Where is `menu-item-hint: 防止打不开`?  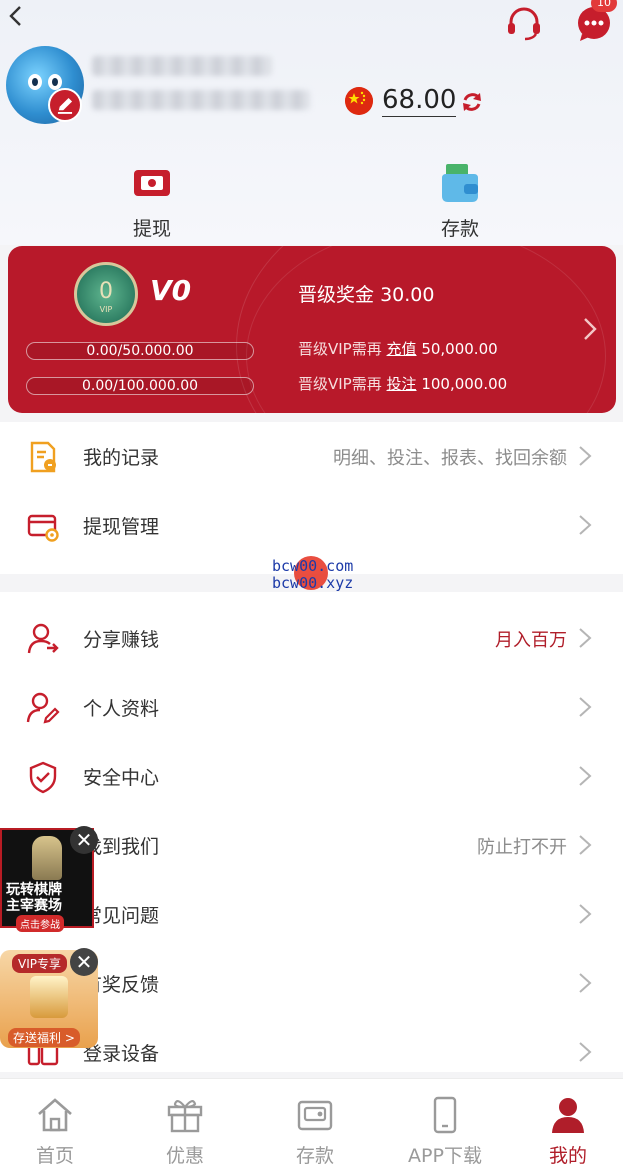 menu-item-hint: 防止打不开 is located at coordinates (522, 847).